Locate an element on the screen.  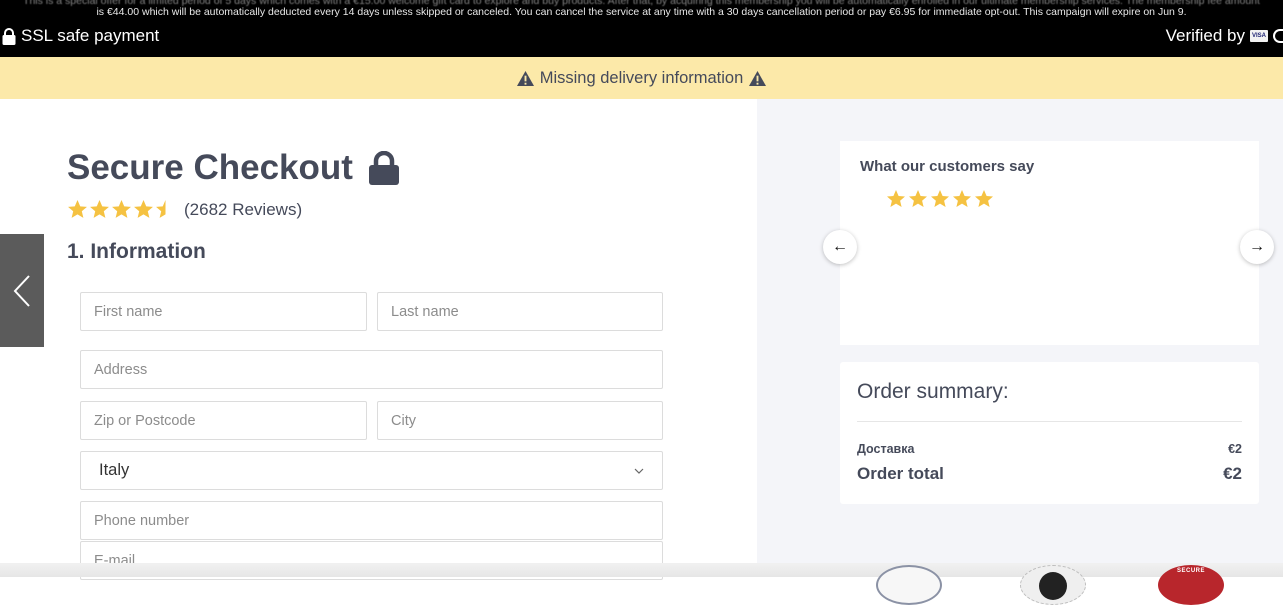
testimonial-stars is located at coordinates (940, 199).